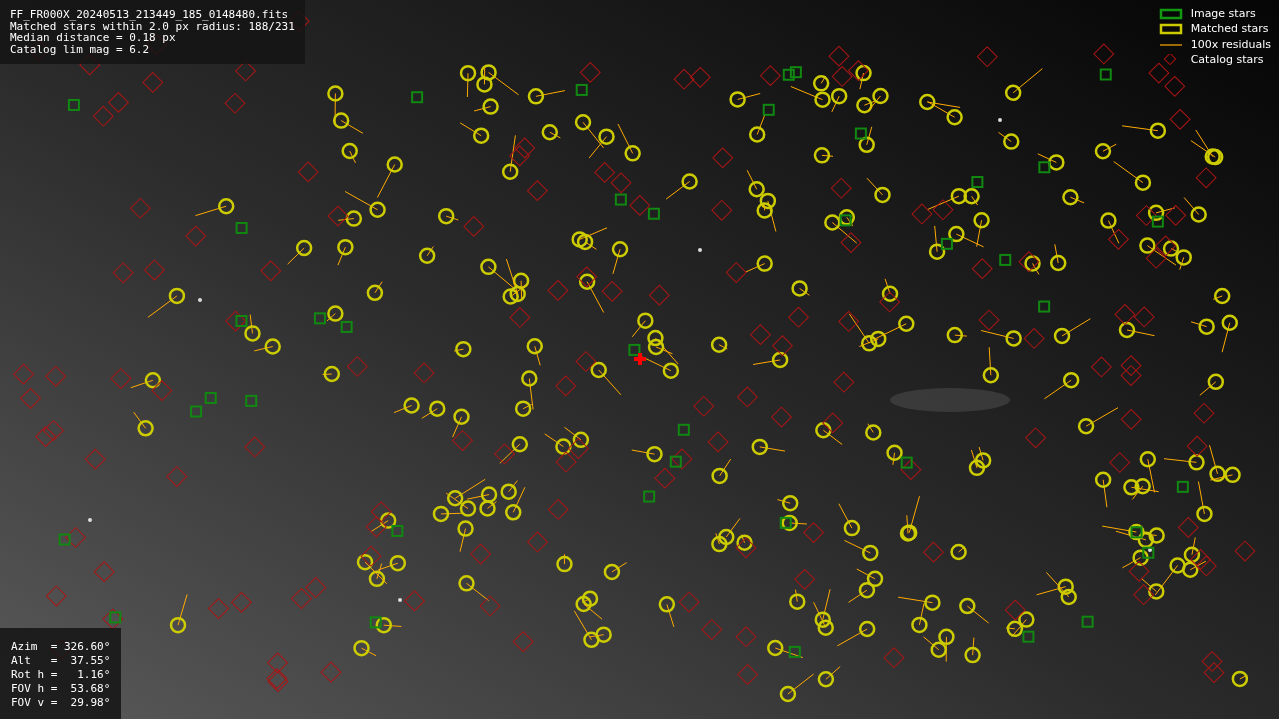  Describe the element at coordinates (61, 689) in the screenshot. I see `pointing-text: FOV h = 53.68°` at that location.